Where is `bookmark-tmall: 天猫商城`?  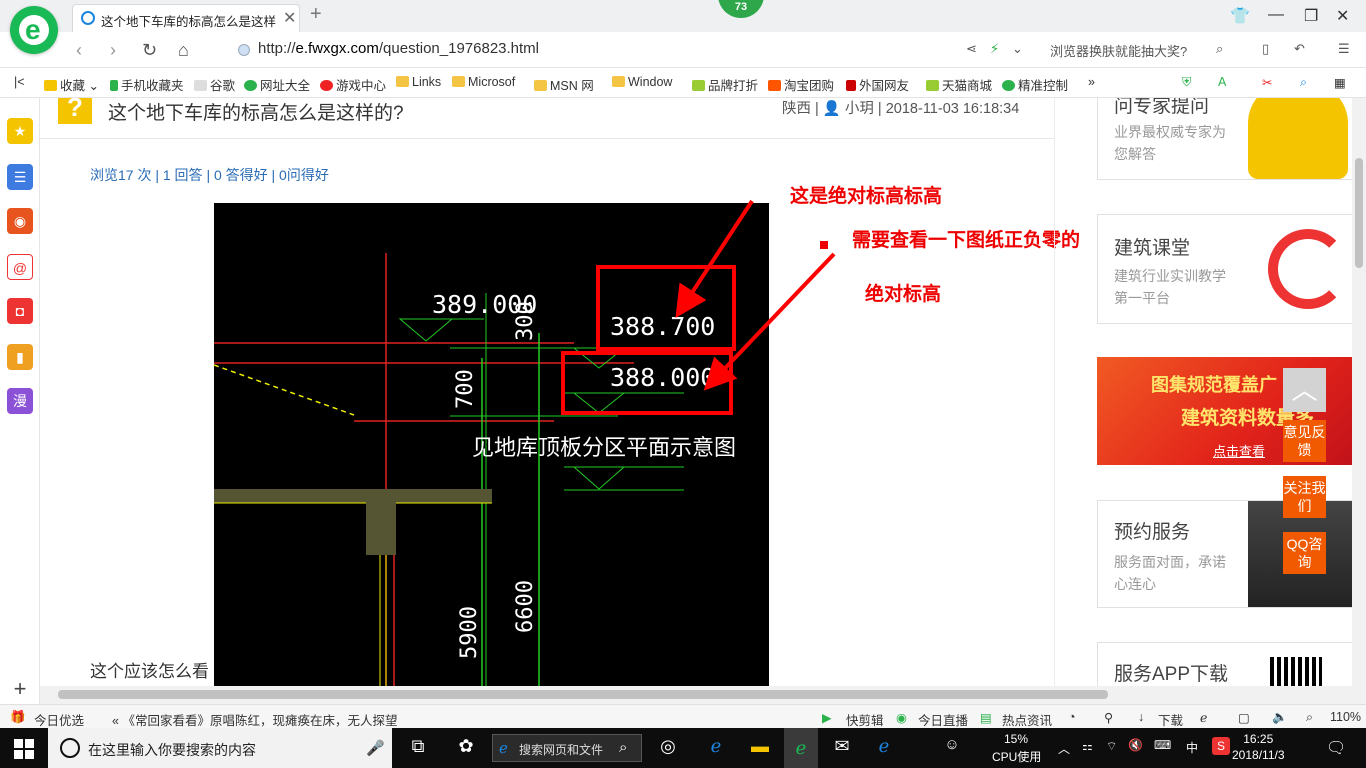
bookmark-tmall: 天猫商城 is located at coordinates (959, 84).